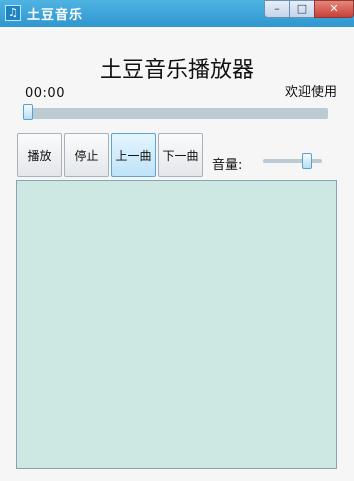  What do you see at coordinates (277, 9) in the screenshot?
I see `minimize-button: –` at bounding box center [277, 9].